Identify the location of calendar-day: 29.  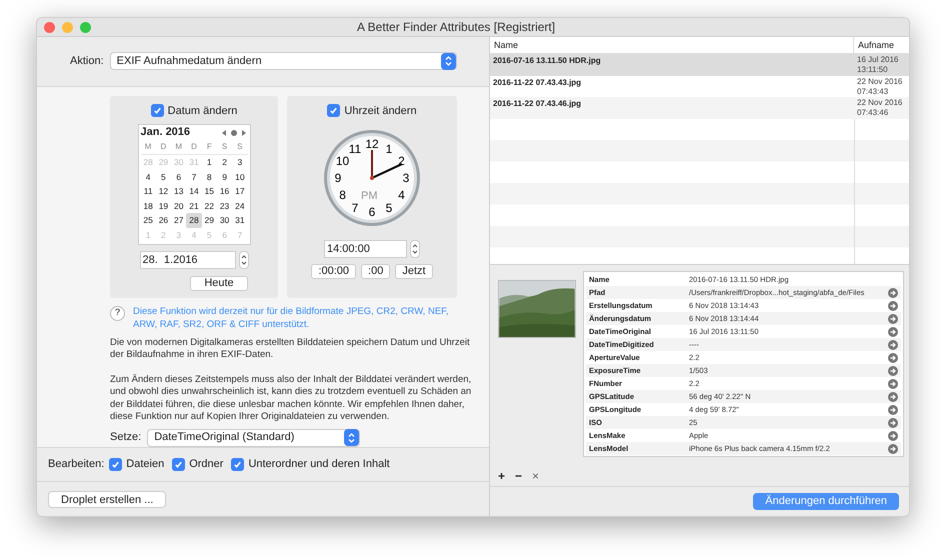
(209, 220).